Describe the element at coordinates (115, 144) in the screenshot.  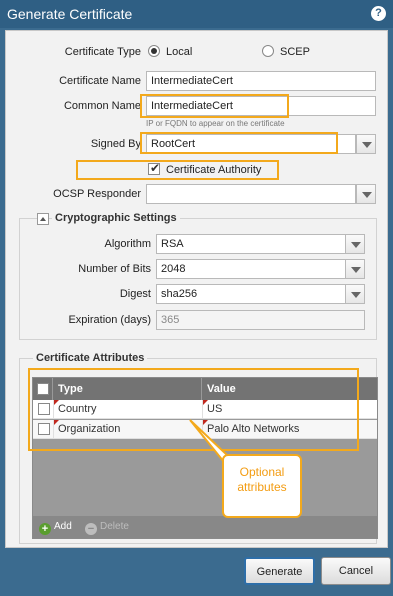
I see `signed-by-label: Signed By` at that location.